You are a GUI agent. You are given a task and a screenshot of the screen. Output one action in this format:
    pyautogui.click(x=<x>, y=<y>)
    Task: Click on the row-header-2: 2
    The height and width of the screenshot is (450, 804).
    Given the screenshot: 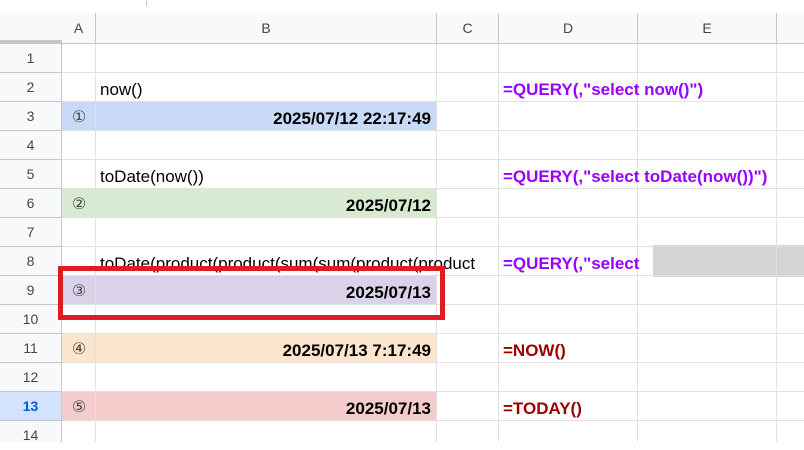 What is the action you would take?
    pyautogui.click(x=31, y=87)
    